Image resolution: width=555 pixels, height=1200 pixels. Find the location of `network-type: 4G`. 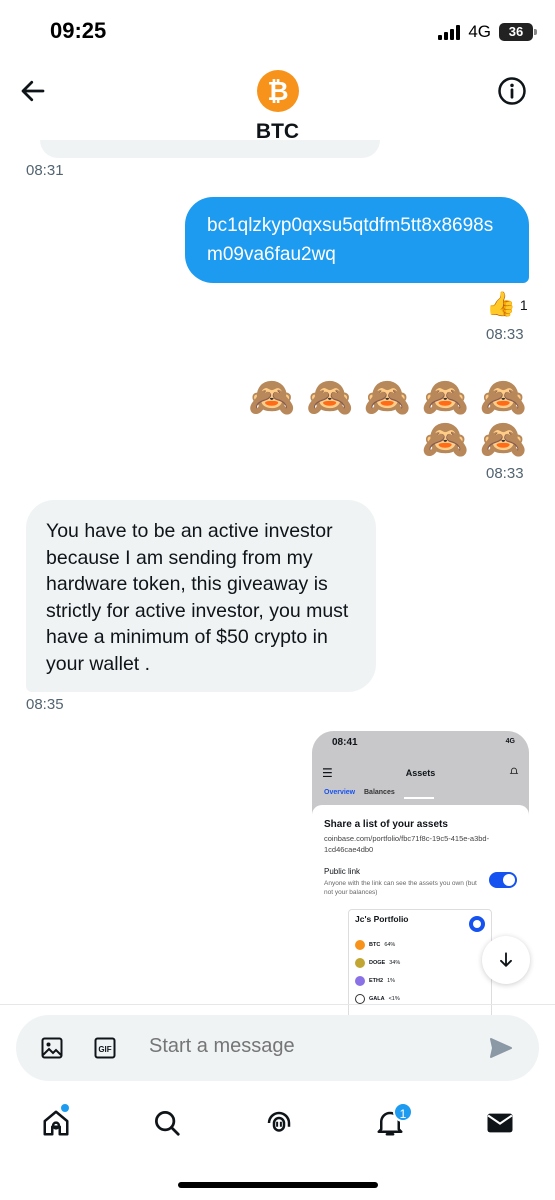

network-type: 4G is located at coordinates (479, 31).